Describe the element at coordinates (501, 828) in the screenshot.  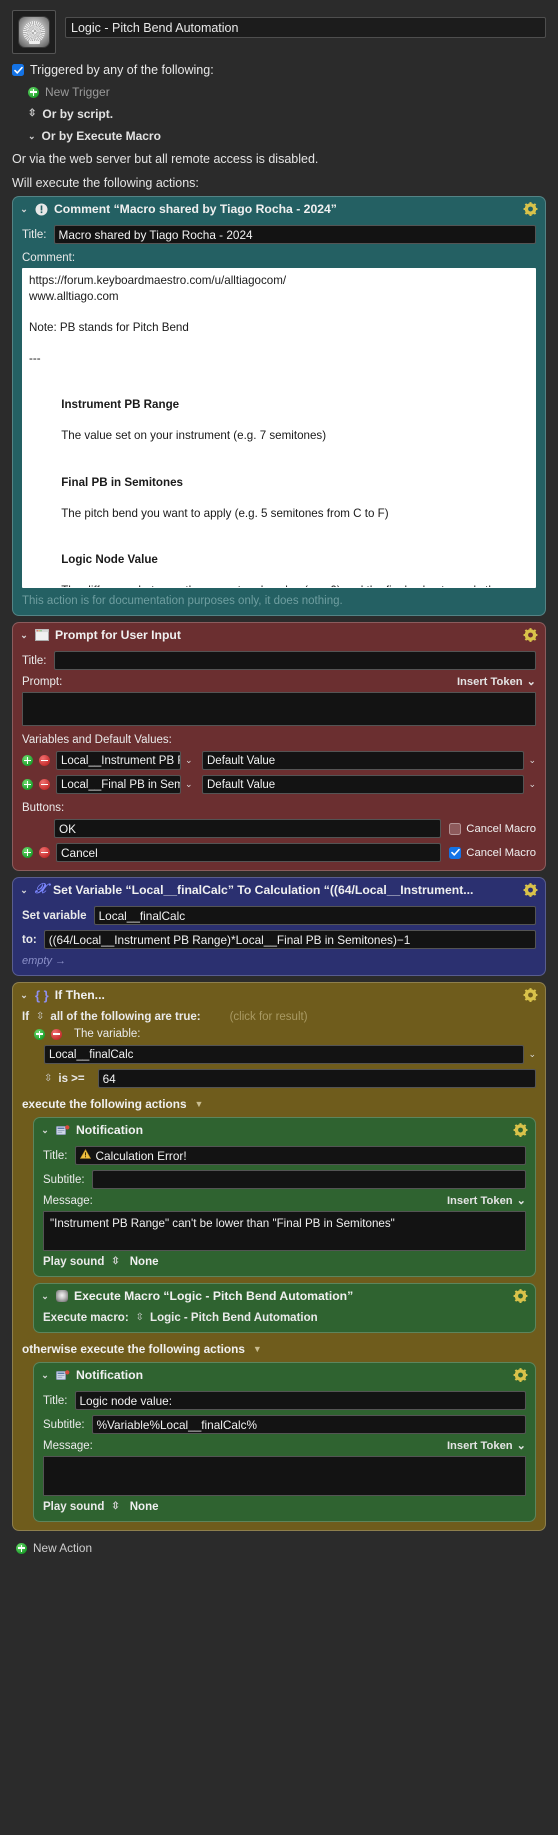
I see `cancel-macro-label-0: Cancel Macro` at that location.